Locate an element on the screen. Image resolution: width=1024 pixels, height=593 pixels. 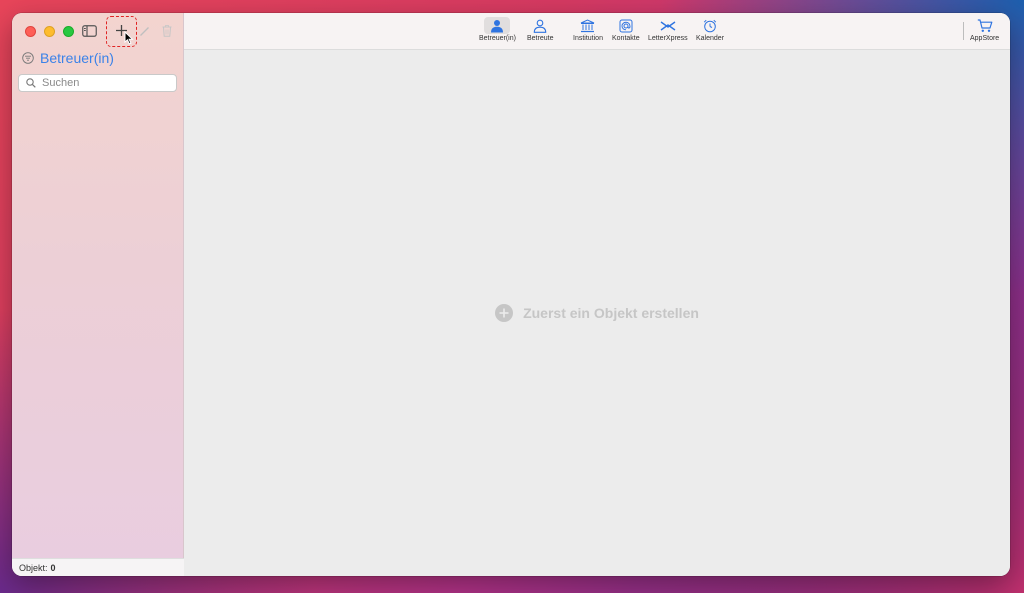
tab-label: Betreute is located at coordinates (540, 38).